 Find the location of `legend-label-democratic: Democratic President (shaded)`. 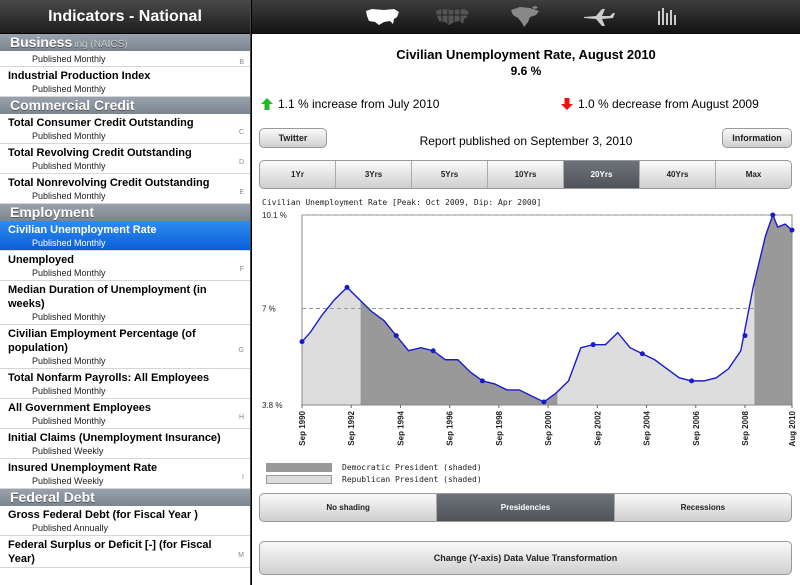

legend-label-democratic: Democratic President (shaded) is located at coordinates (412, 467).